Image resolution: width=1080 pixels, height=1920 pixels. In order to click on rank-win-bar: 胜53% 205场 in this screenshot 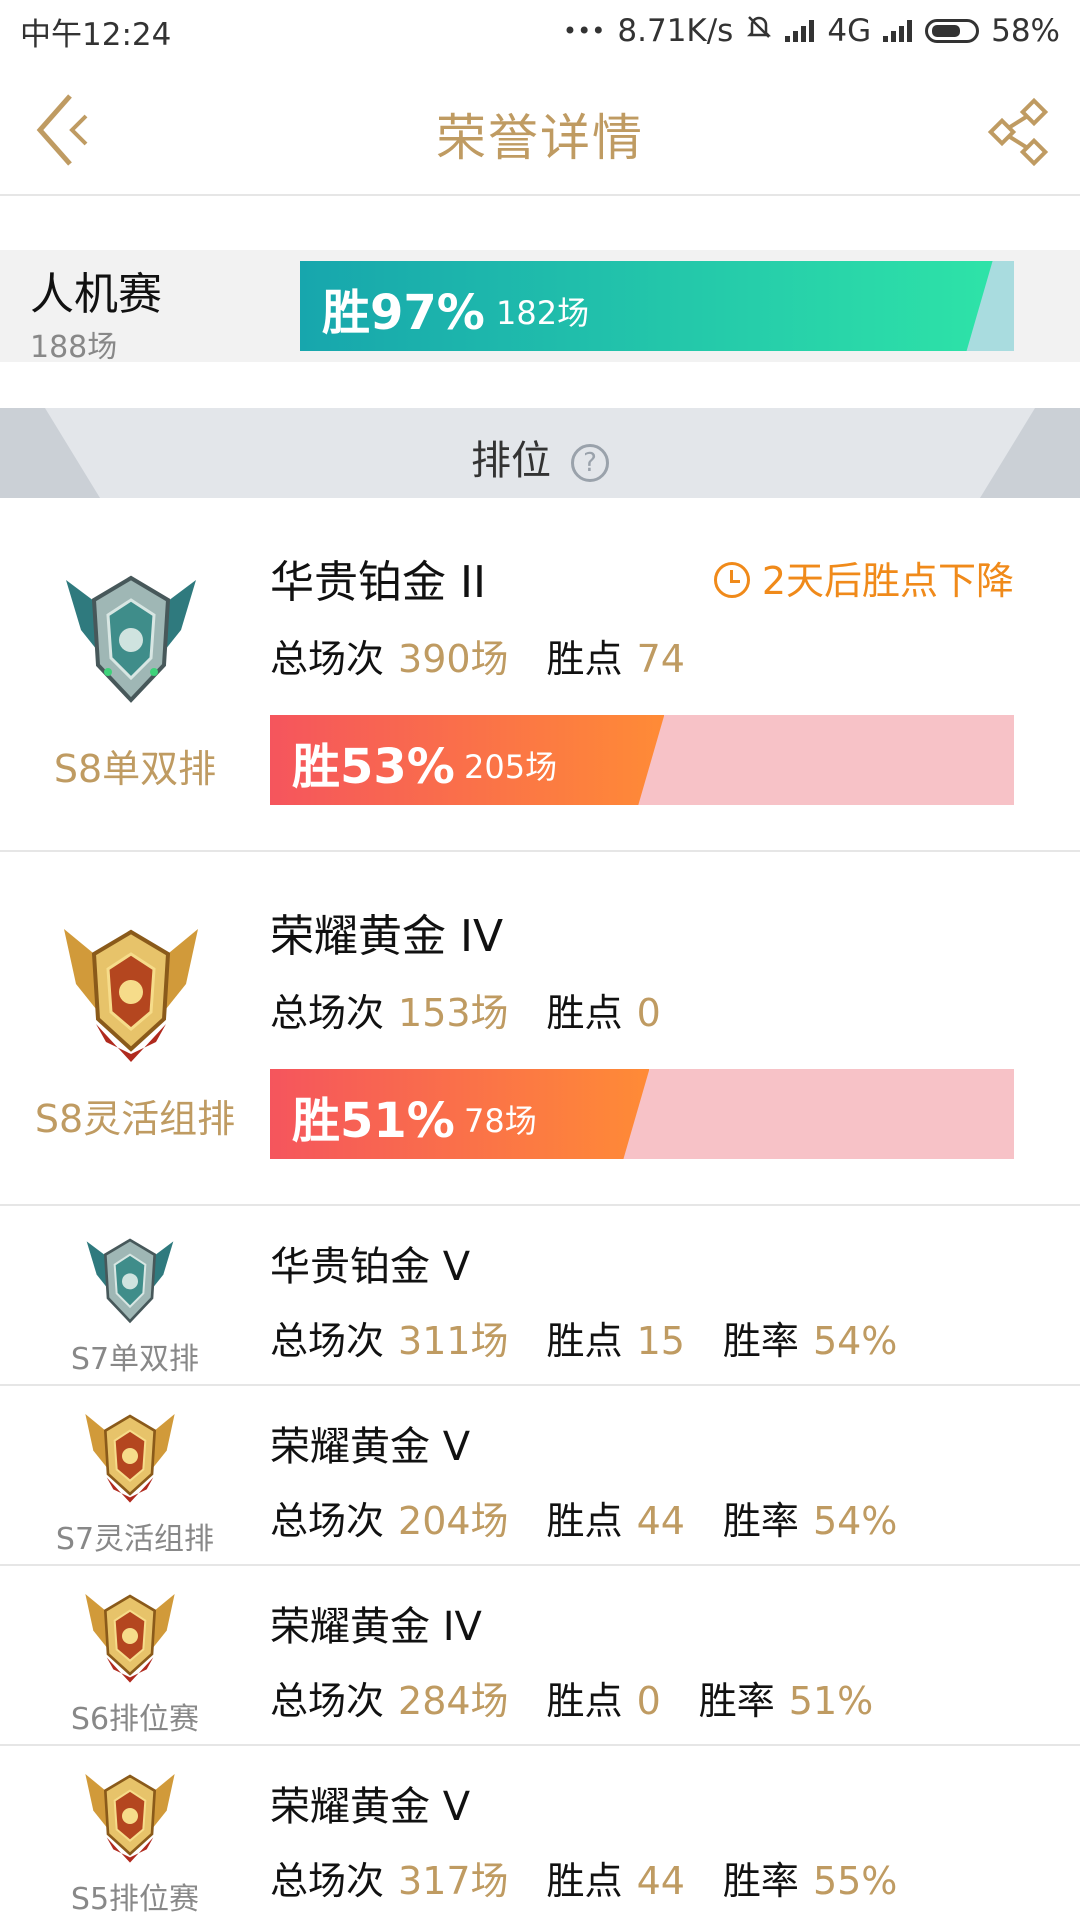, I will do `click(642, 760)`.